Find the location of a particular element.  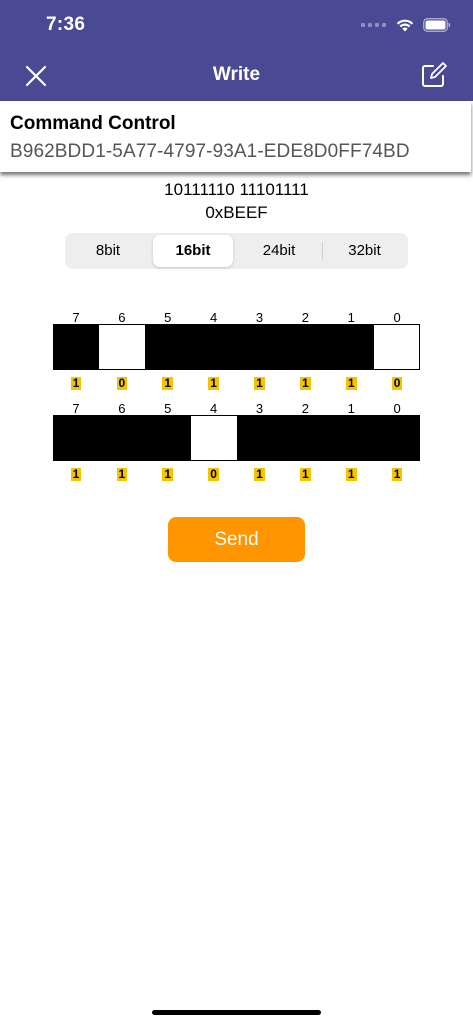

wifi-icon is located at coordinates (405, 25).